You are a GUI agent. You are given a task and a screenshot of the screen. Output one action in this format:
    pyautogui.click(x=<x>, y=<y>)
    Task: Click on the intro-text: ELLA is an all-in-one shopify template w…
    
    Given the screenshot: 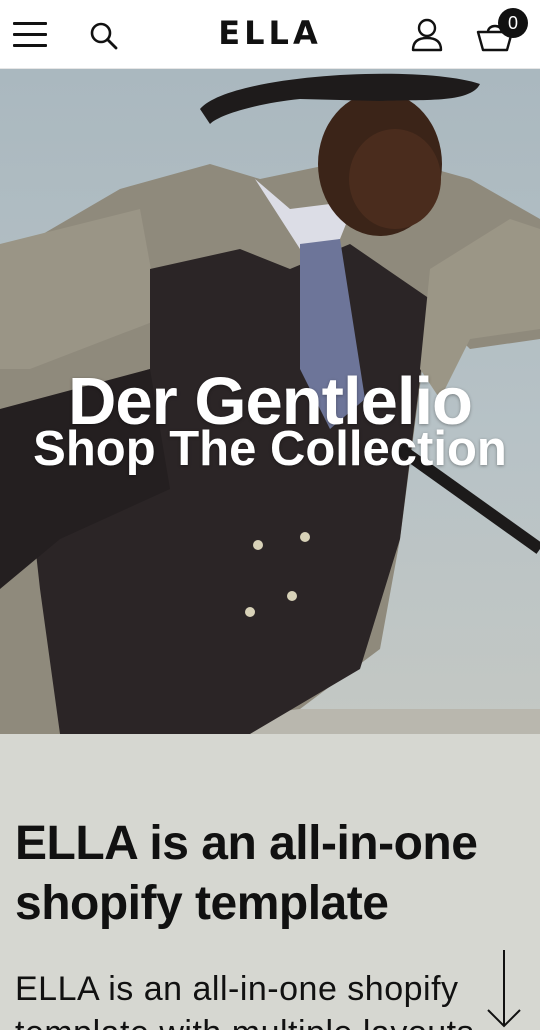 What is the action you would take?
    pyautogui.click(x=244, y=1000)
    